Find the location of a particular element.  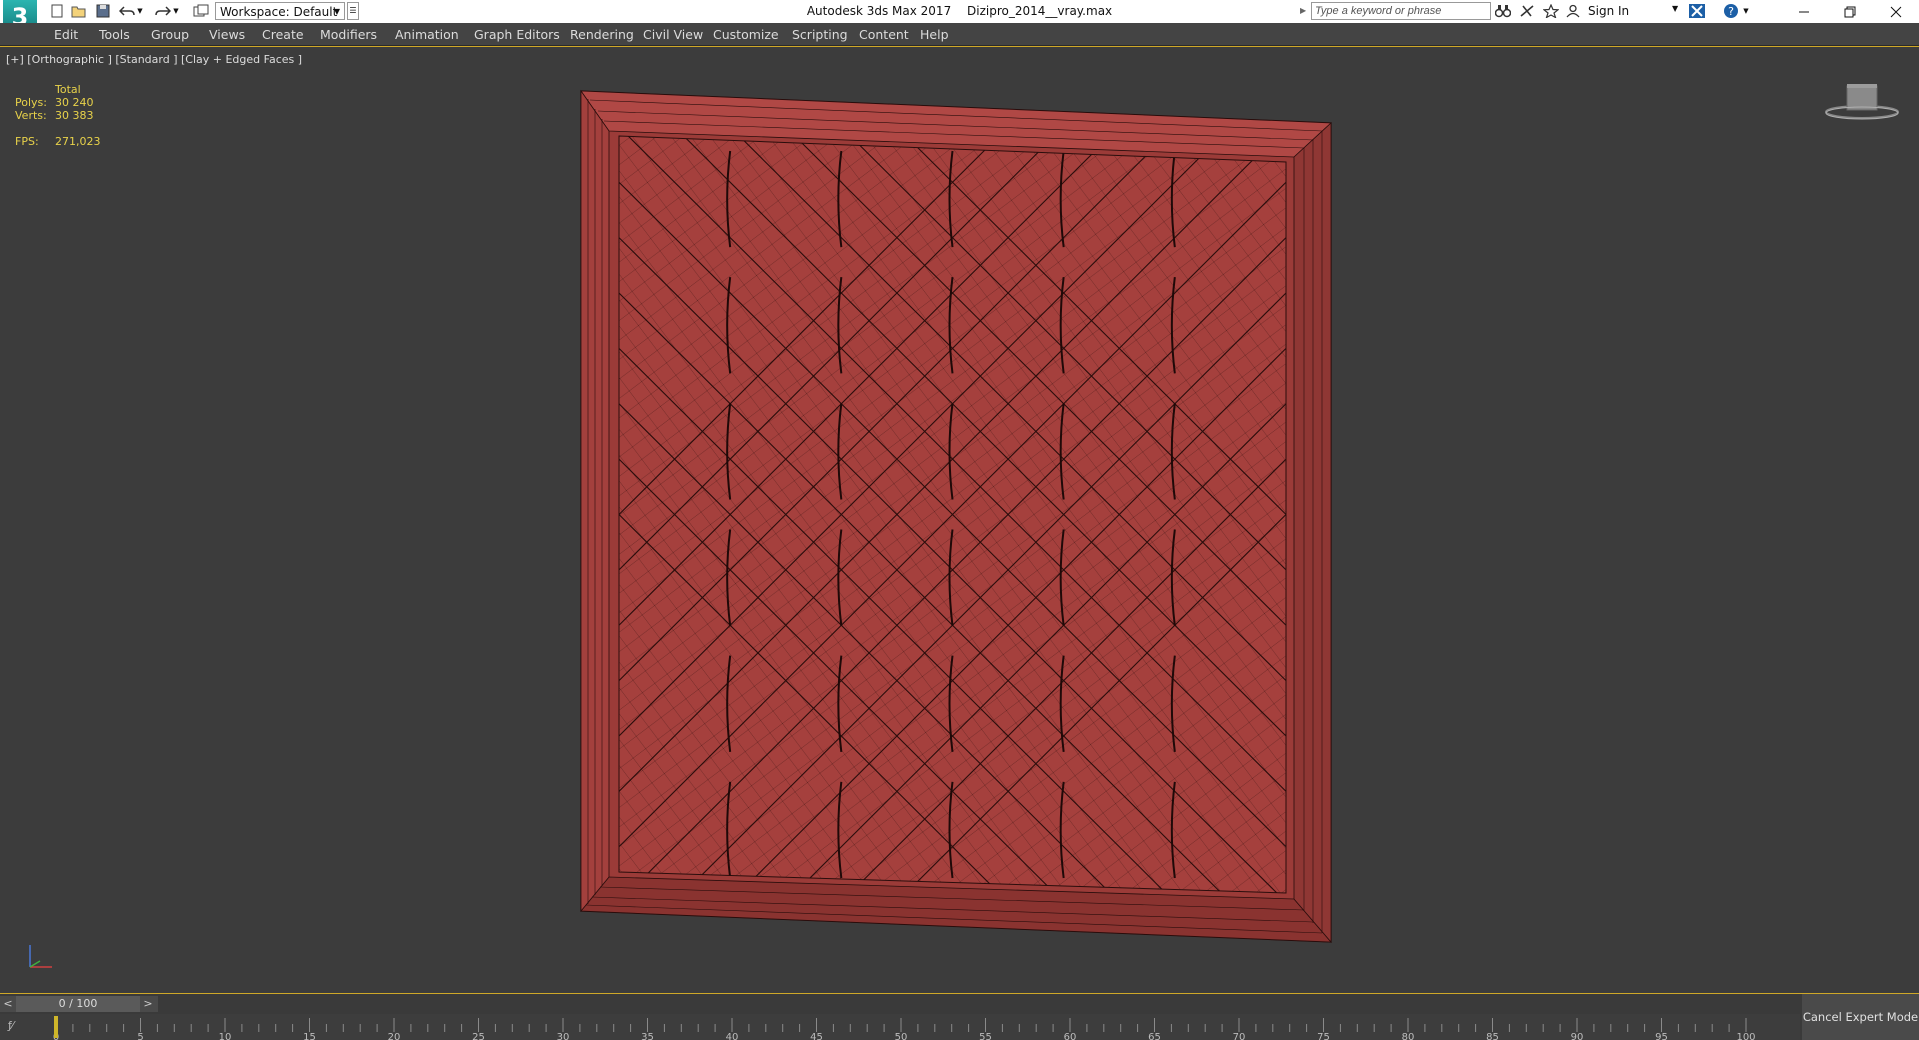

undo-icon is located at coordinates (127, 11).